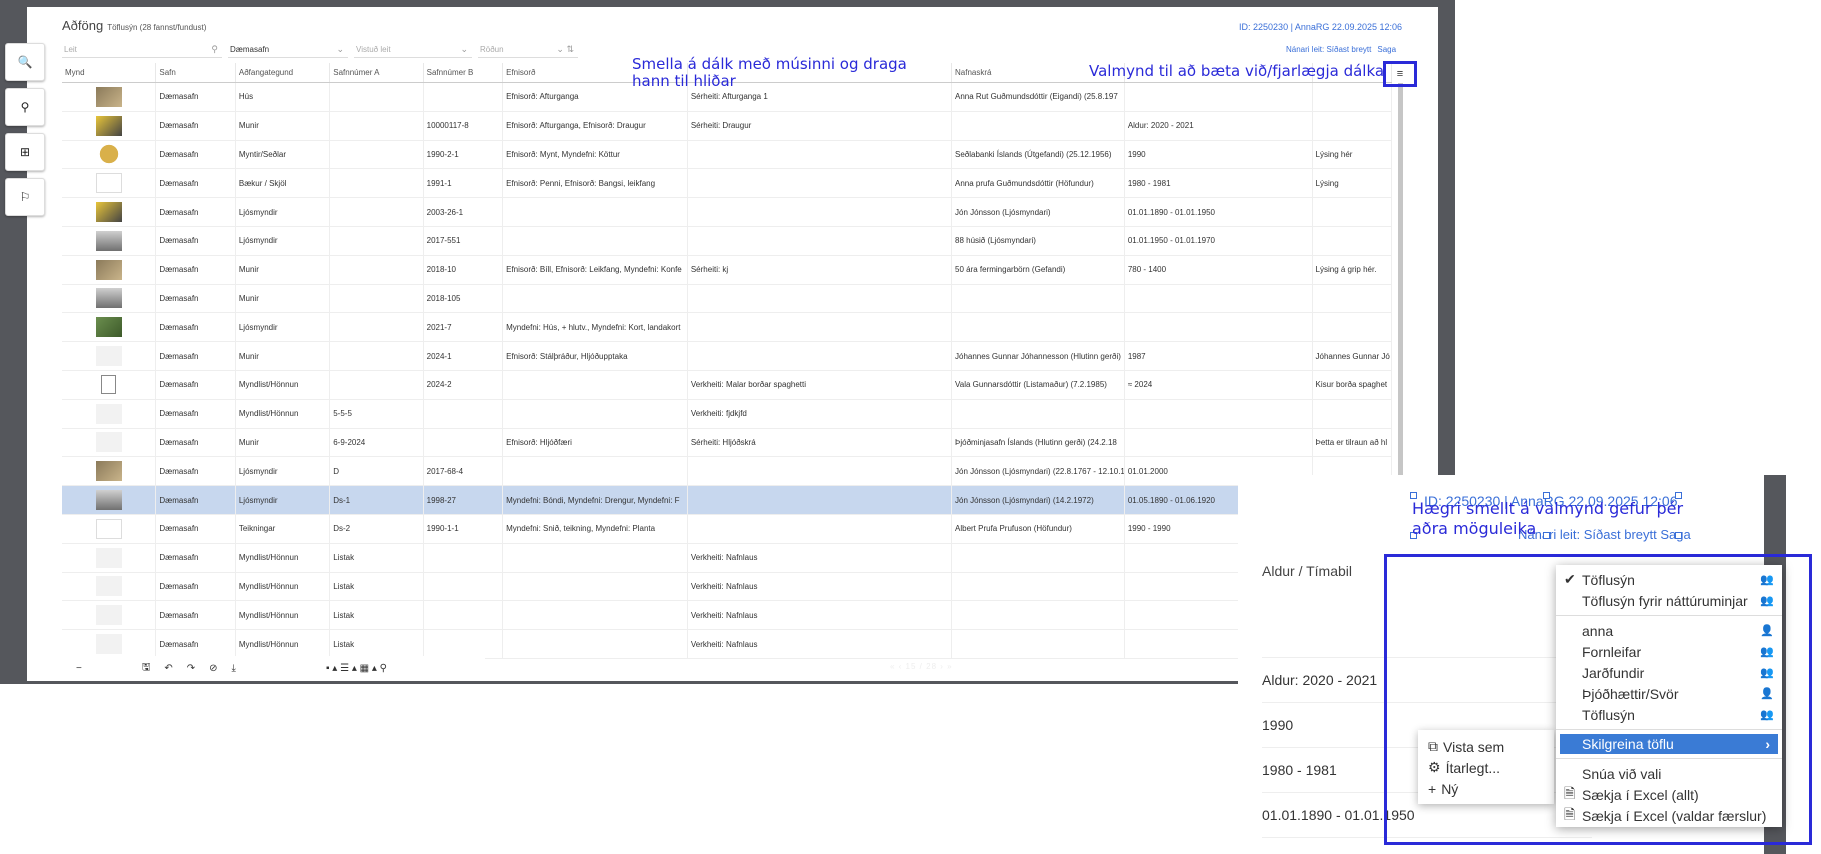  I want to click on map-pin-icon: ⚐, so click(25, 197).